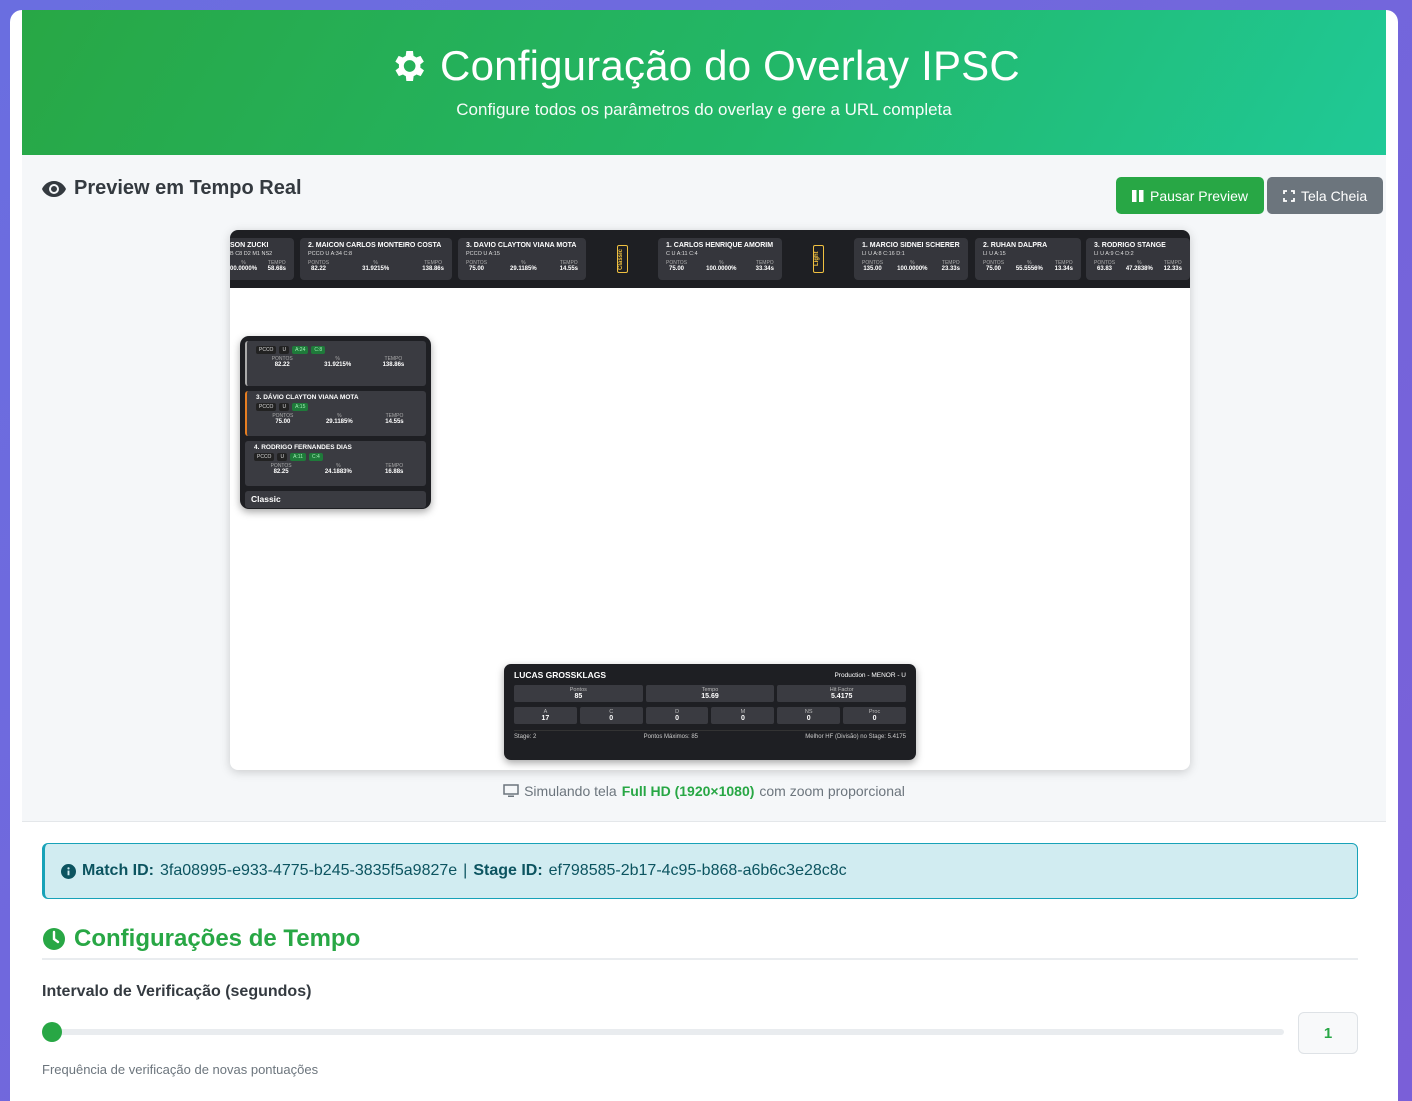  I want to click on page-title: Configuração do Overlay IPSC, so click(730, 65).